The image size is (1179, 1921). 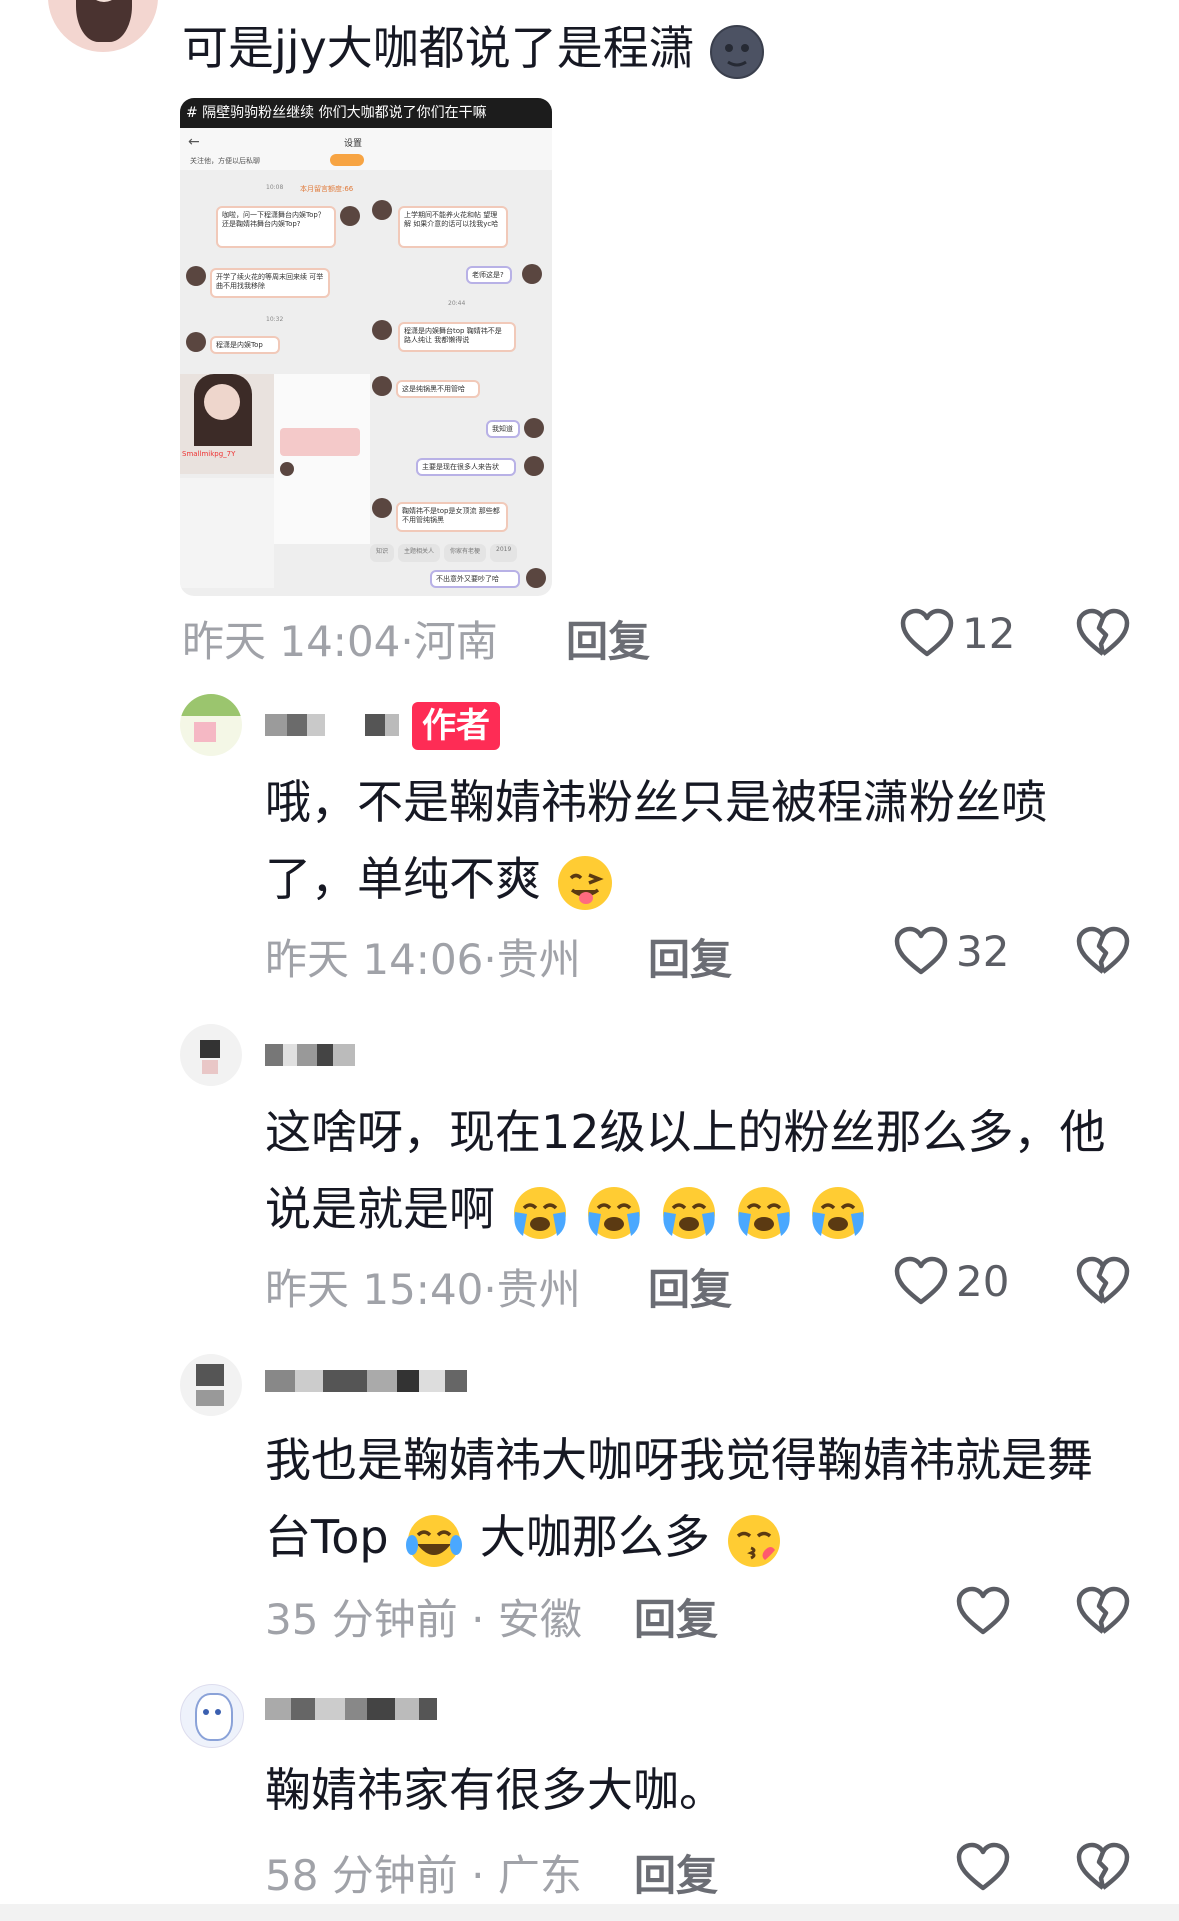 What do you see at coordinates (589, 1912) in the screenshot?
I see `bottom-divider` at bounding box center [589, 1912].